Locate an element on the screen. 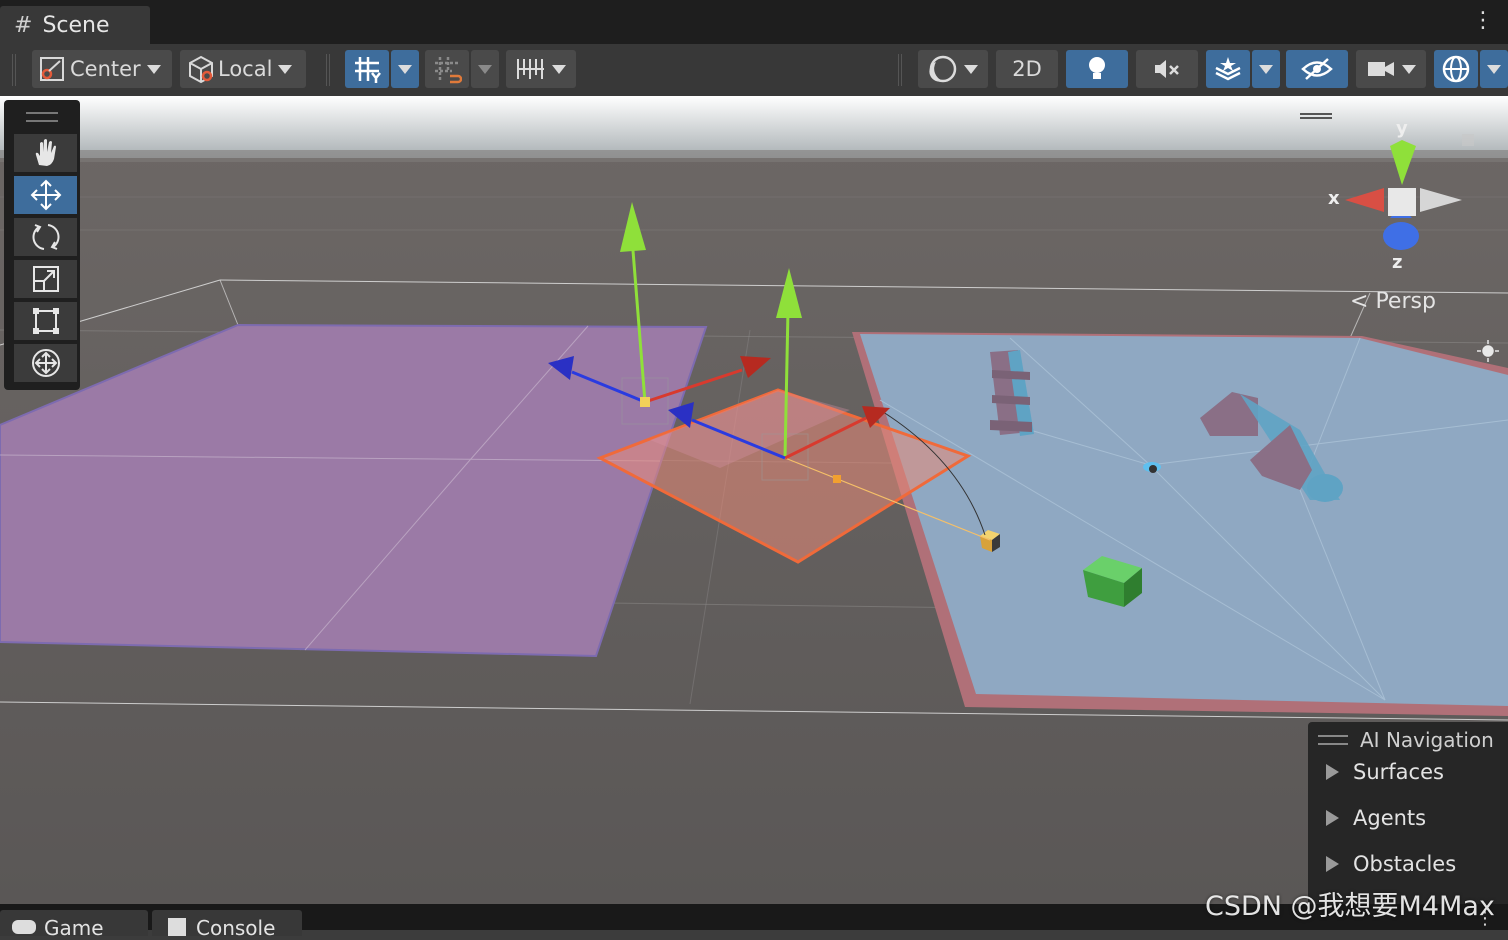 Image resolution: width=1508 pixels, height=940 pixels. increment-snap-dropdown is located at coordinates (541, 69).